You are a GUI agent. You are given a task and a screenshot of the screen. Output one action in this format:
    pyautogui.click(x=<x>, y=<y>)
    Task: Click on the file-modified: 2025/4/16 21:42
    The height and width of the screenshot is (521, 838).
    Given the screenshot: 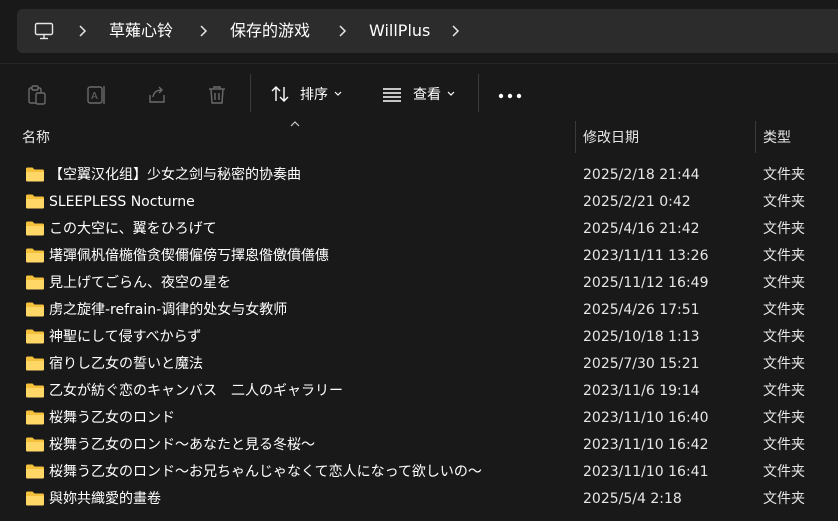 What is the action you would take?
    pyautogui.click(x=641, y=229)
    